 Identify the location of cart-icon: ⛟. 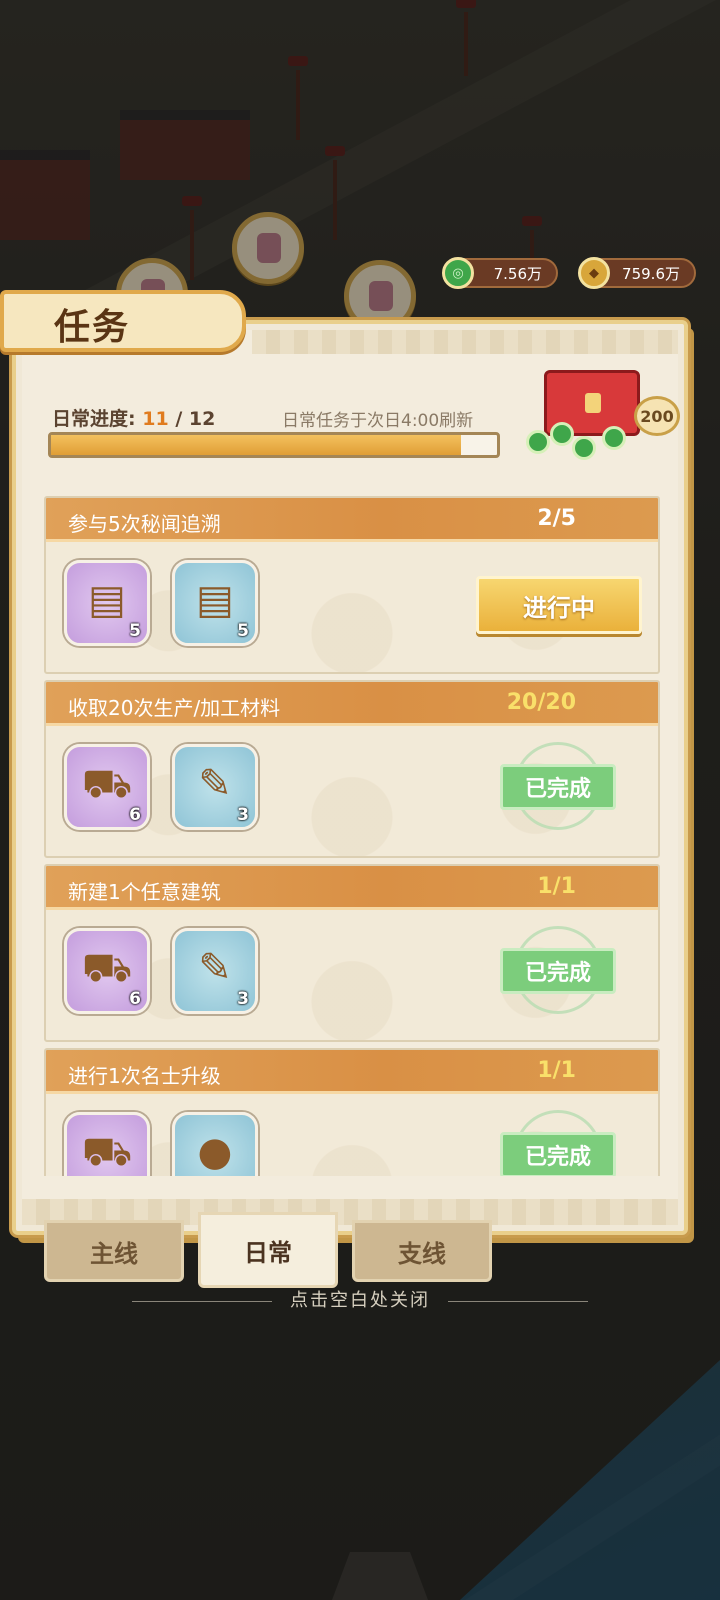
(107, 1152).